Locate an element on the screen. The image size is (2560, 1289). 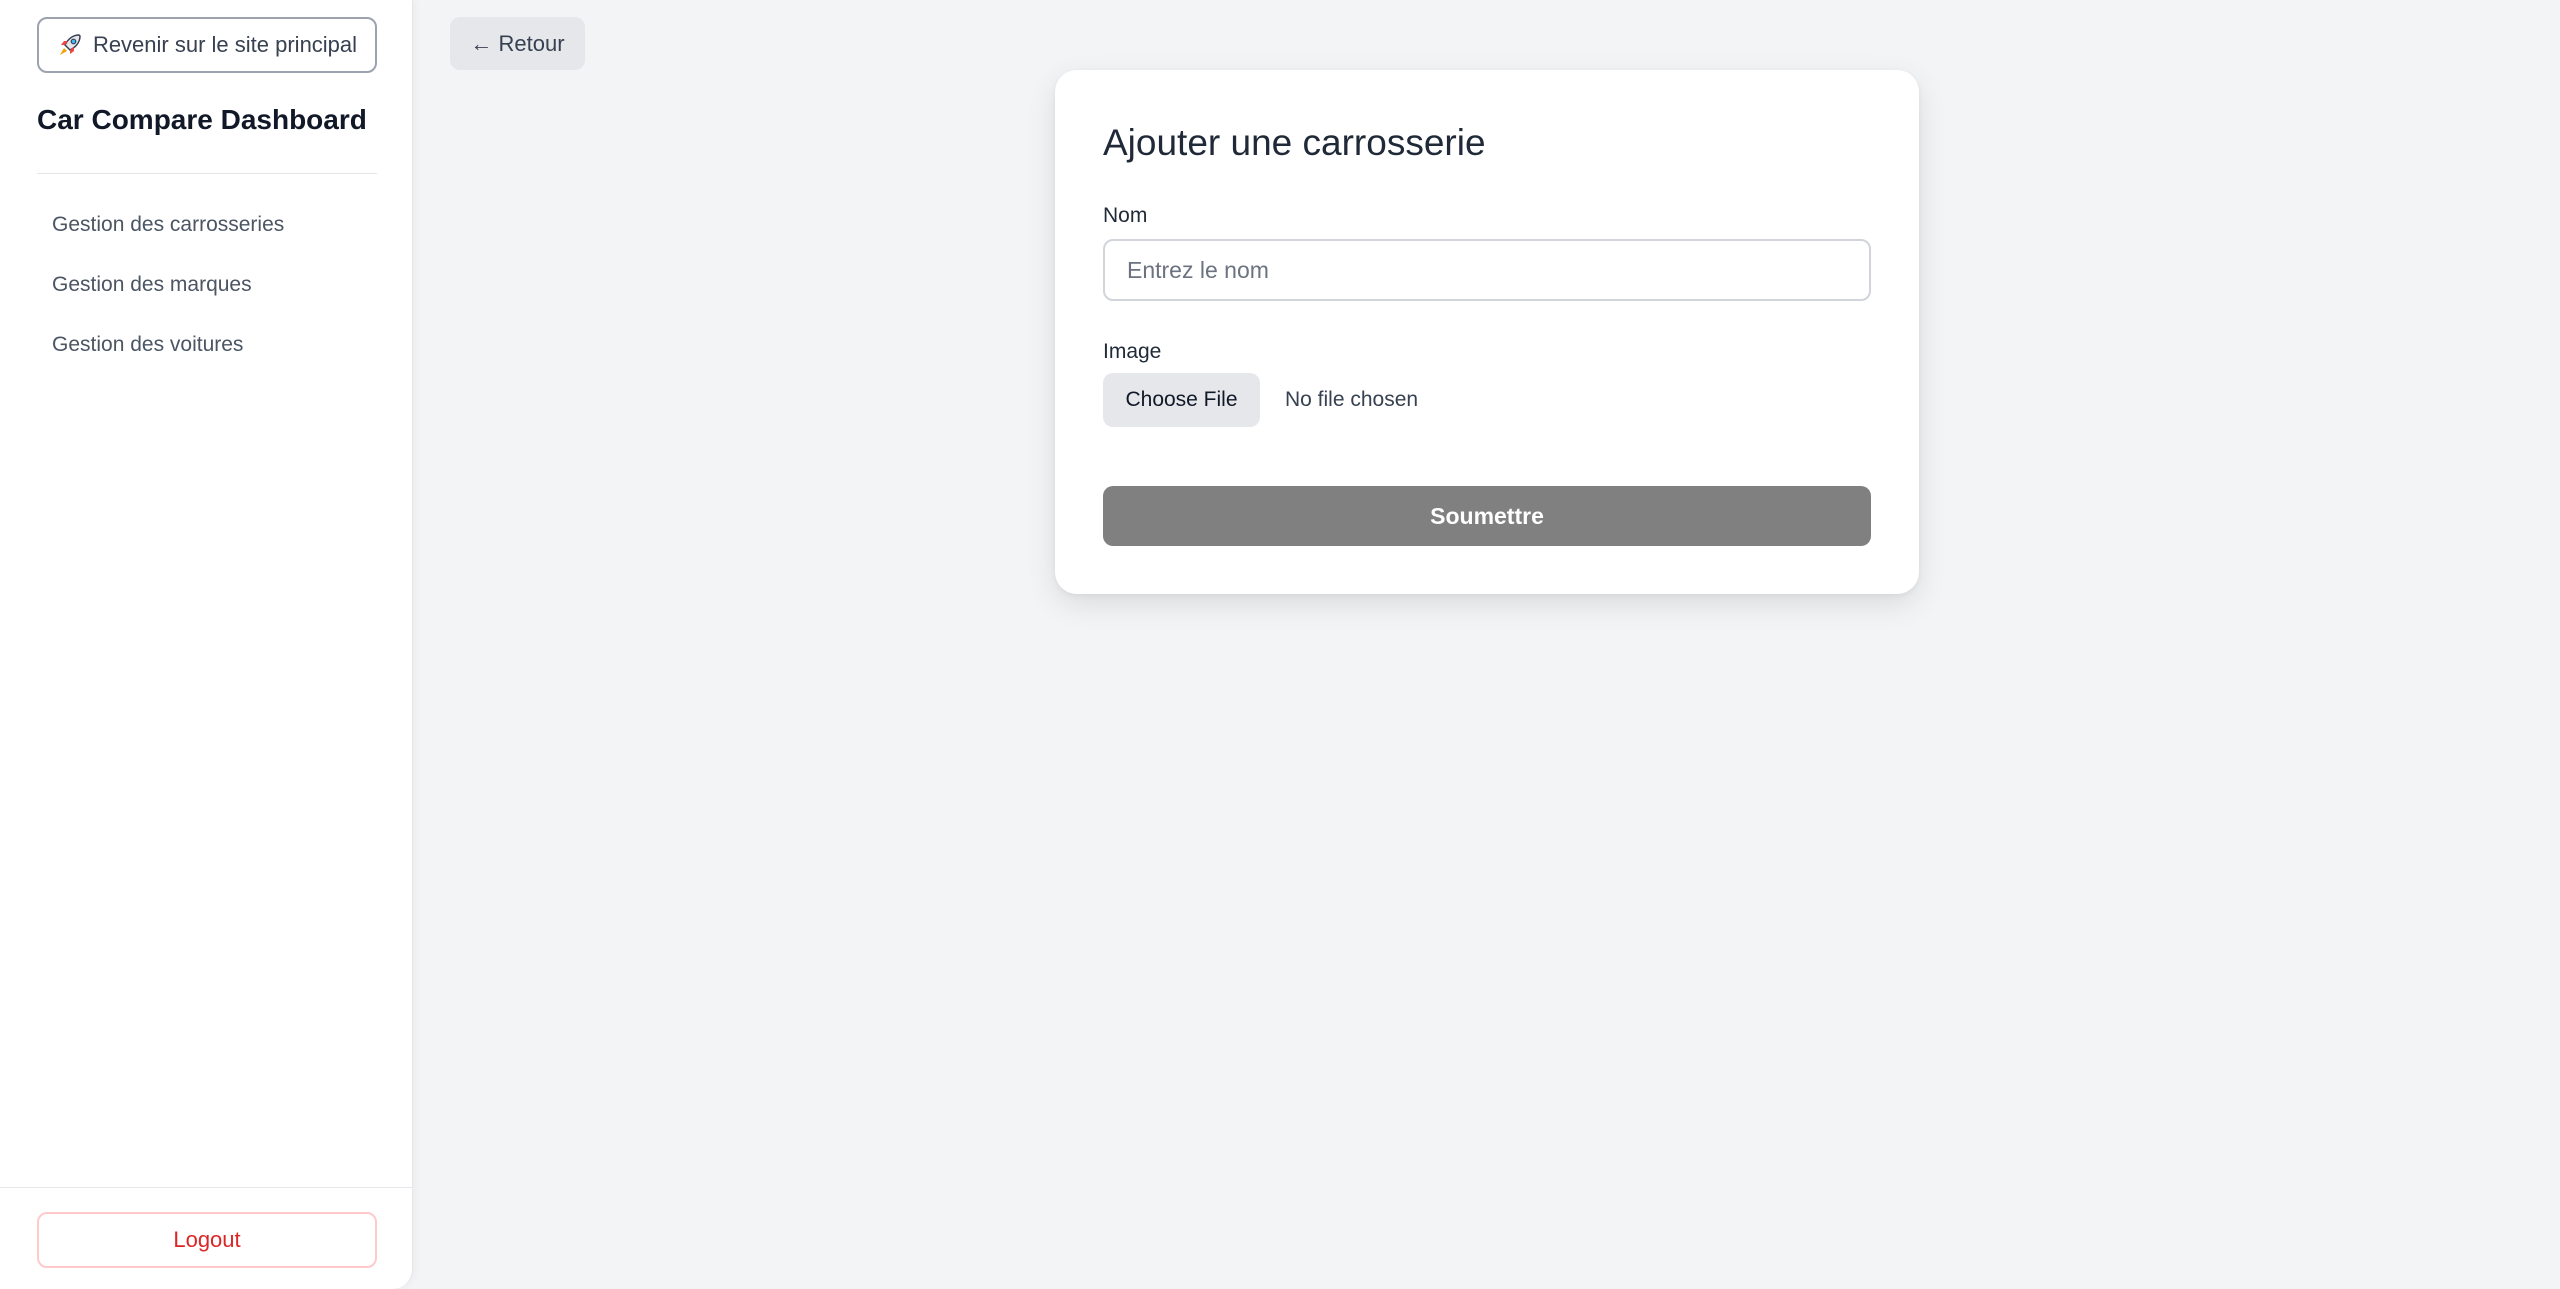
rocket-icon is located at coordinates (70, 45).